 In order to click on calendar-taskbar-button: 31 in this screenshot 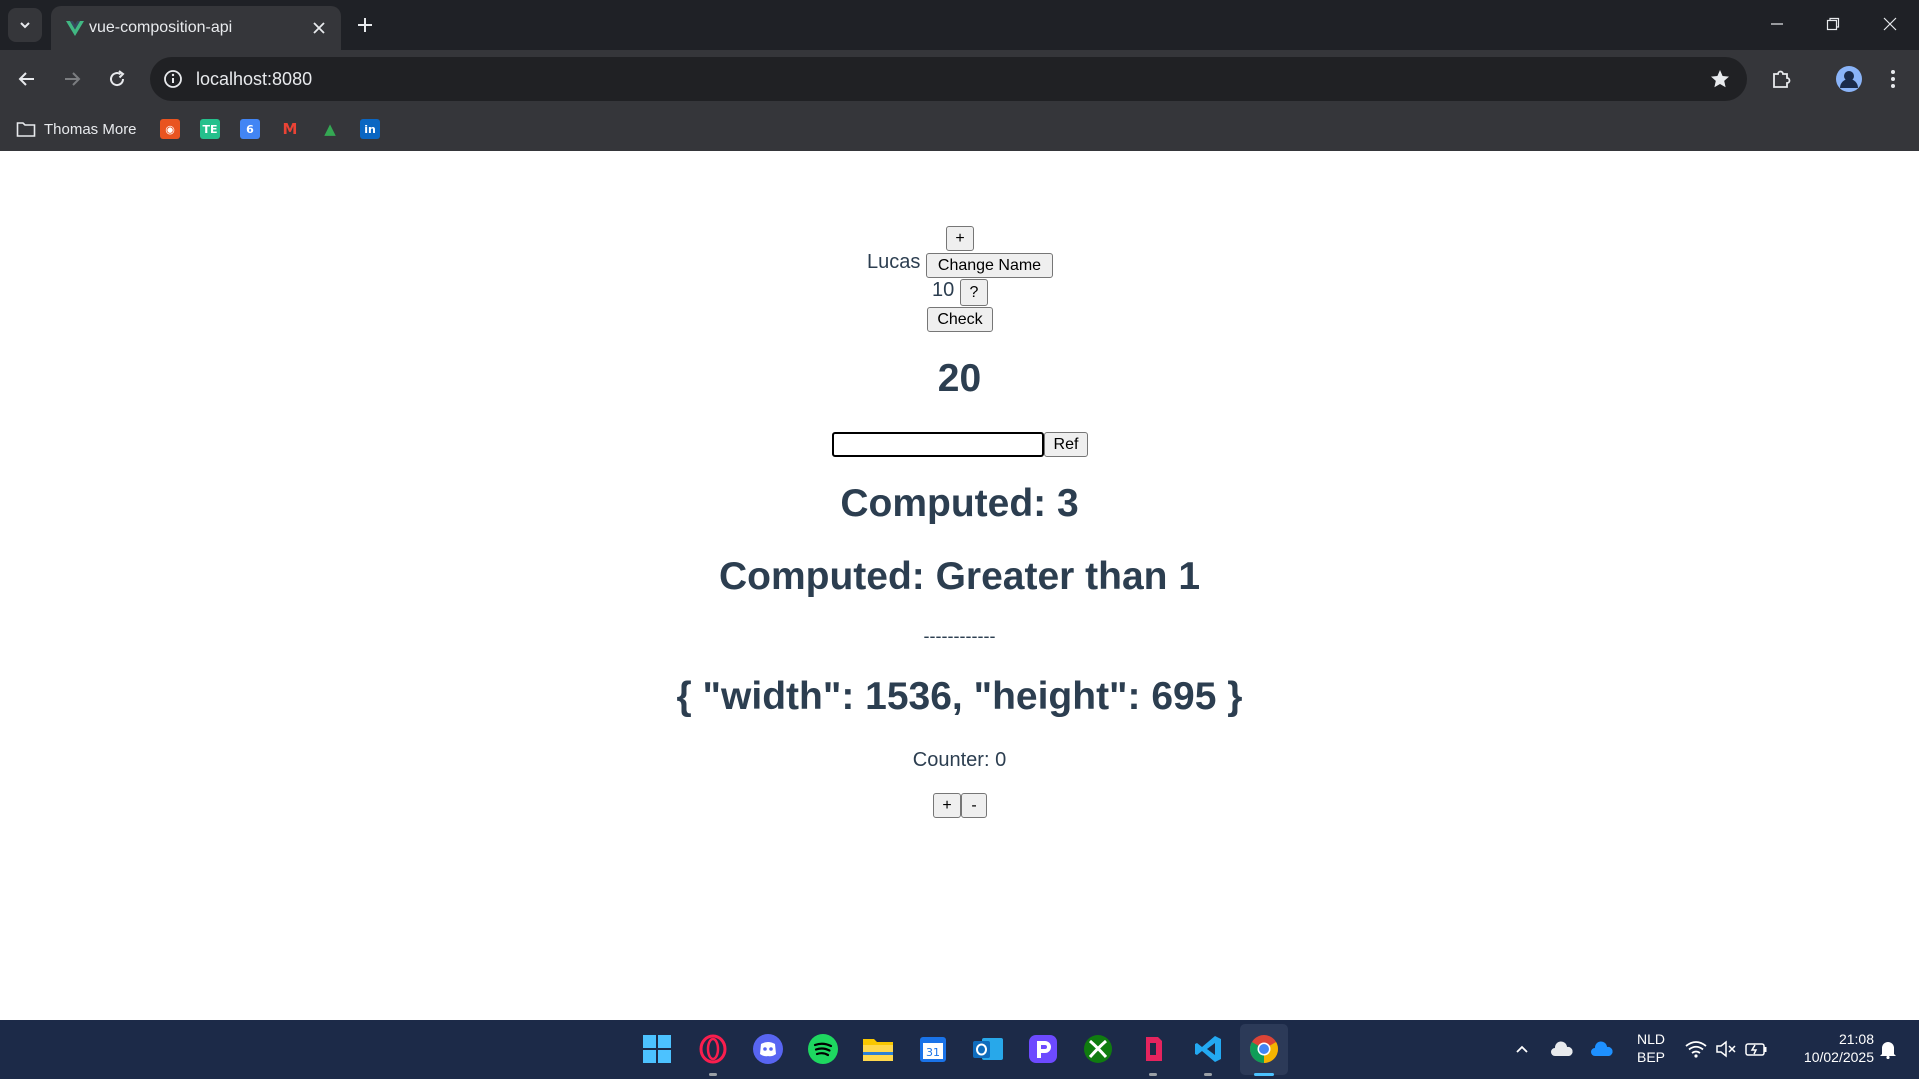, I will do `click(933, 1049)`.